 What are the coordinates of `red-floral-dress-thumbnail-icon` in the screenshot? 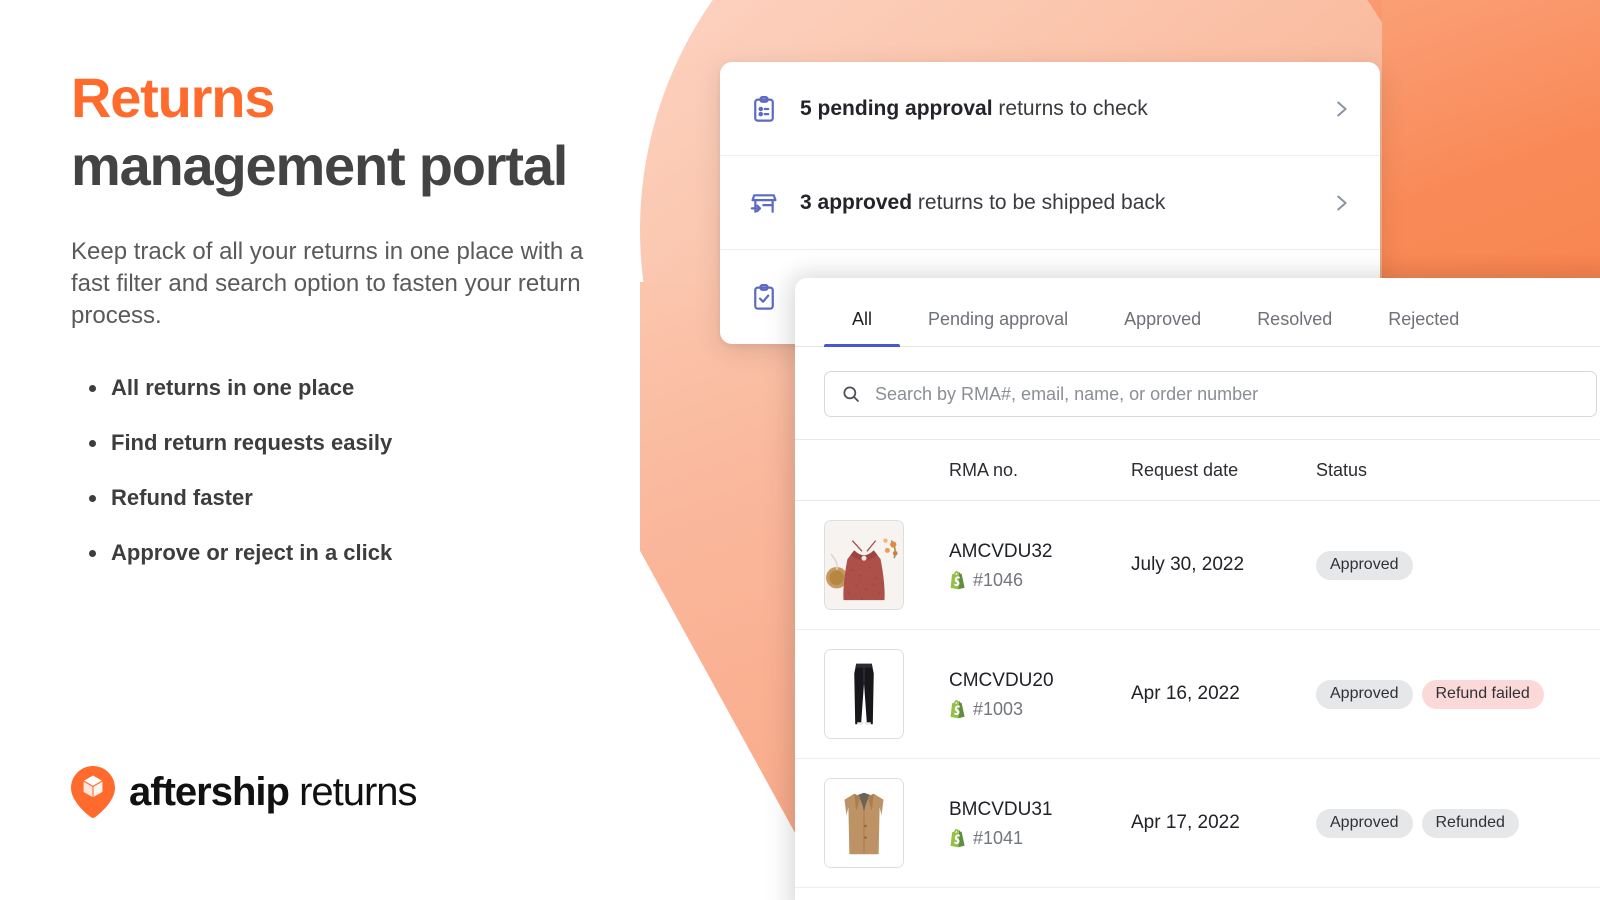 It's located at (864, 565).